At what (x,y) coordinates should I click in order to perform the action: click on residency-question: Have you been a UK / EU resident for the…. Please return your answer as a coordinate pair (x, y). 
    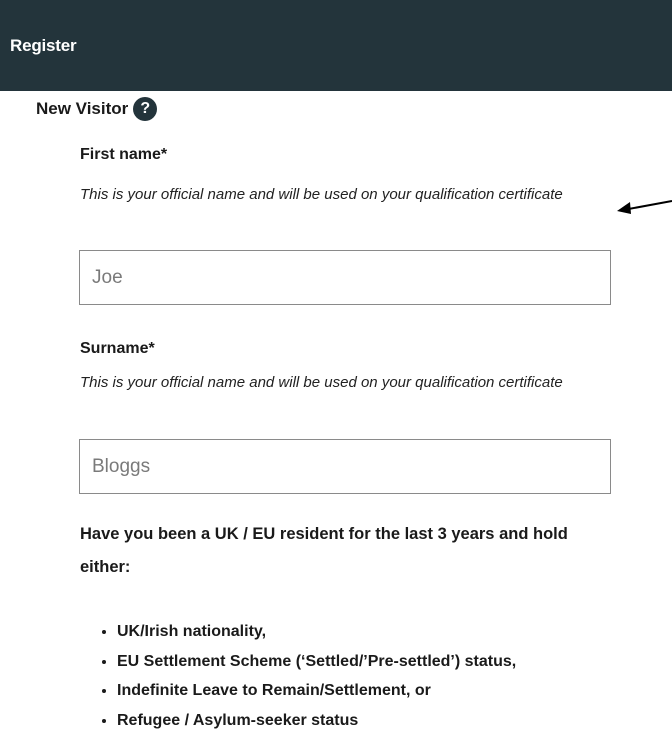
    Looking at the image, I should click on (324, 550).